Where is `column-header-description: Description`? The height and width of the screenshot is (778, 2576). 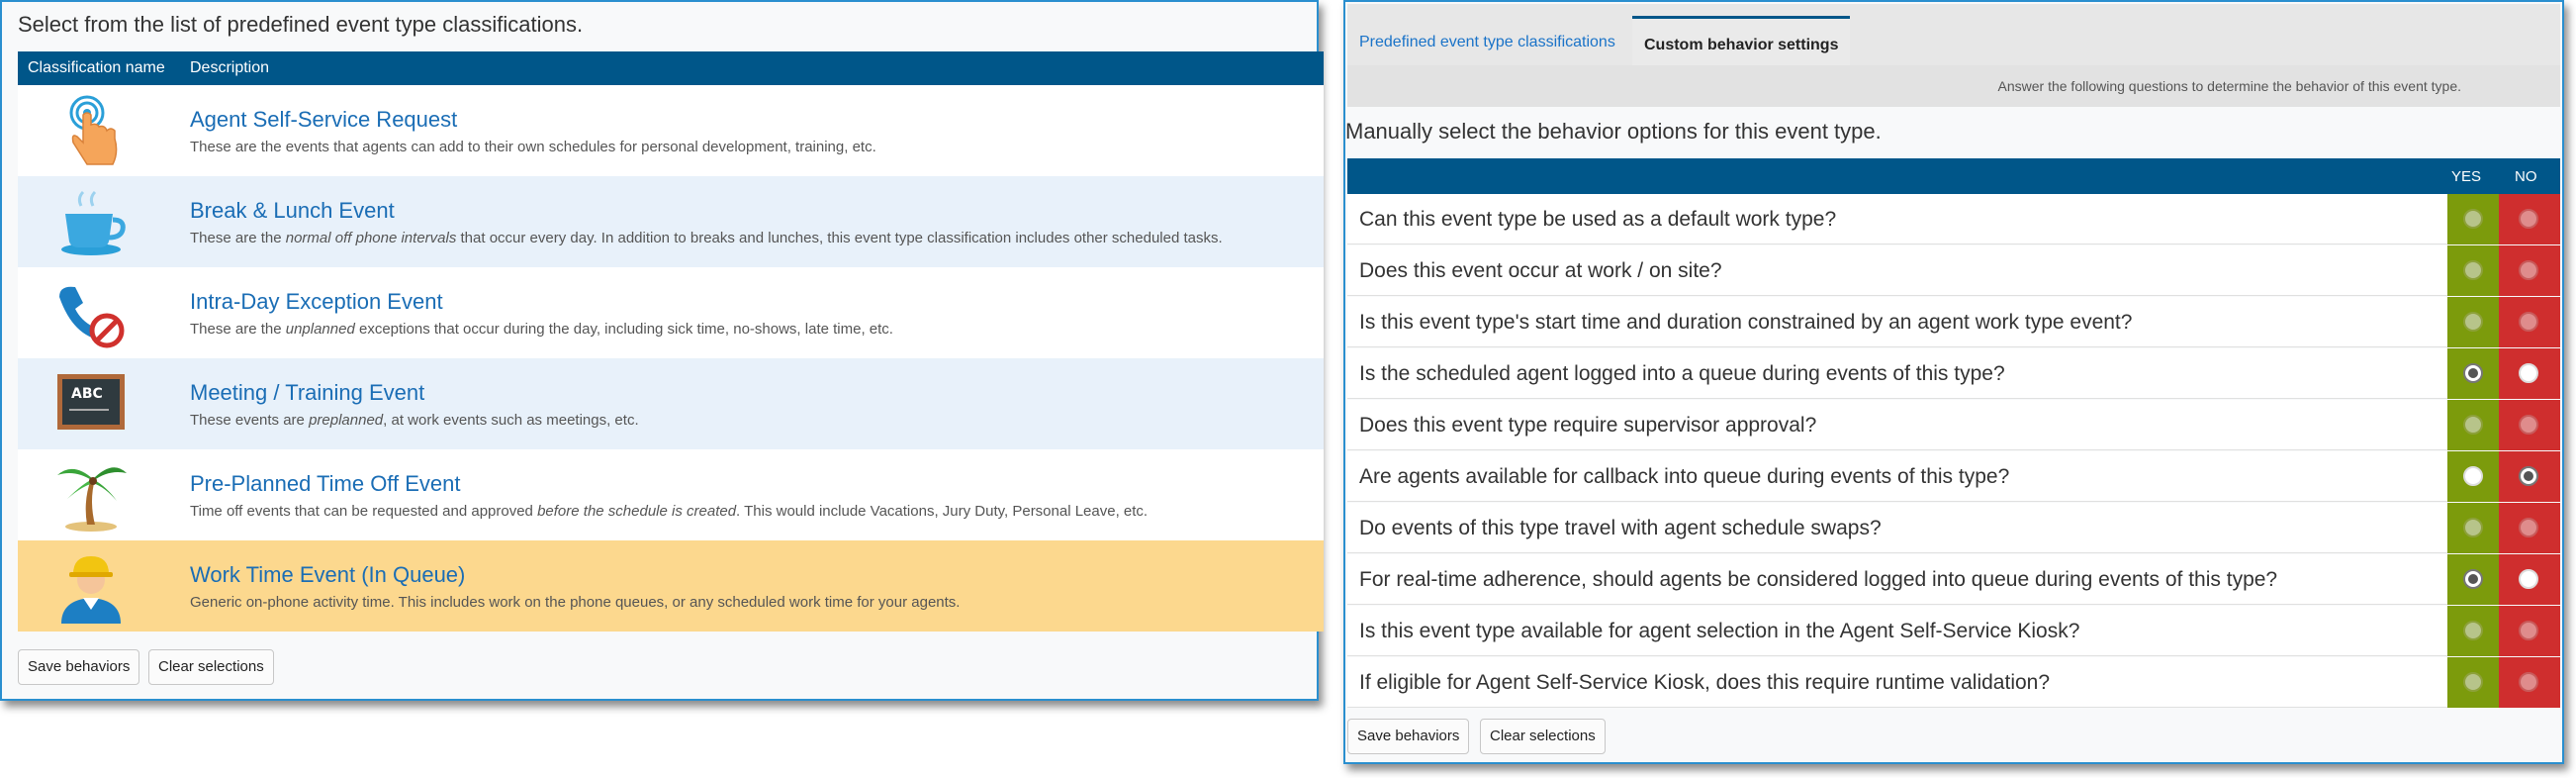 column-header-description: Description is located at coordinates (230, 68).